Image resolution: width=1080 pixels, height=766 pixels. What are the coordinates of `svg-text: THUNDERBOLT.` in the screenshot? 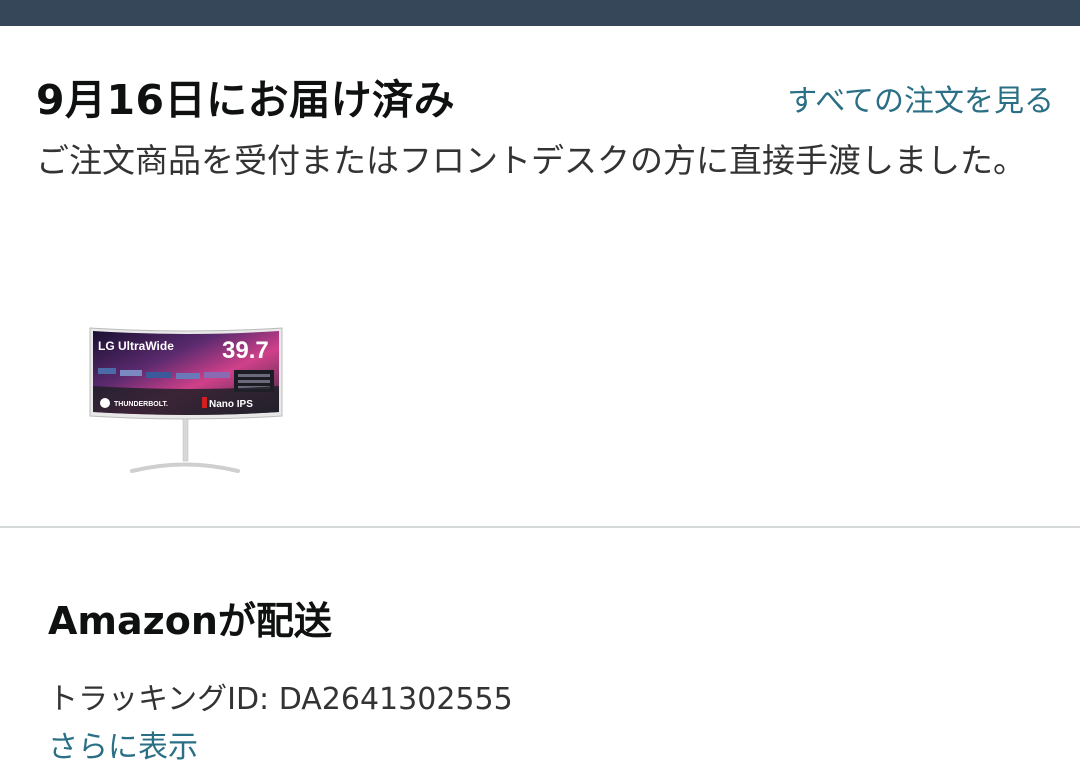 It's located at (141, 404).